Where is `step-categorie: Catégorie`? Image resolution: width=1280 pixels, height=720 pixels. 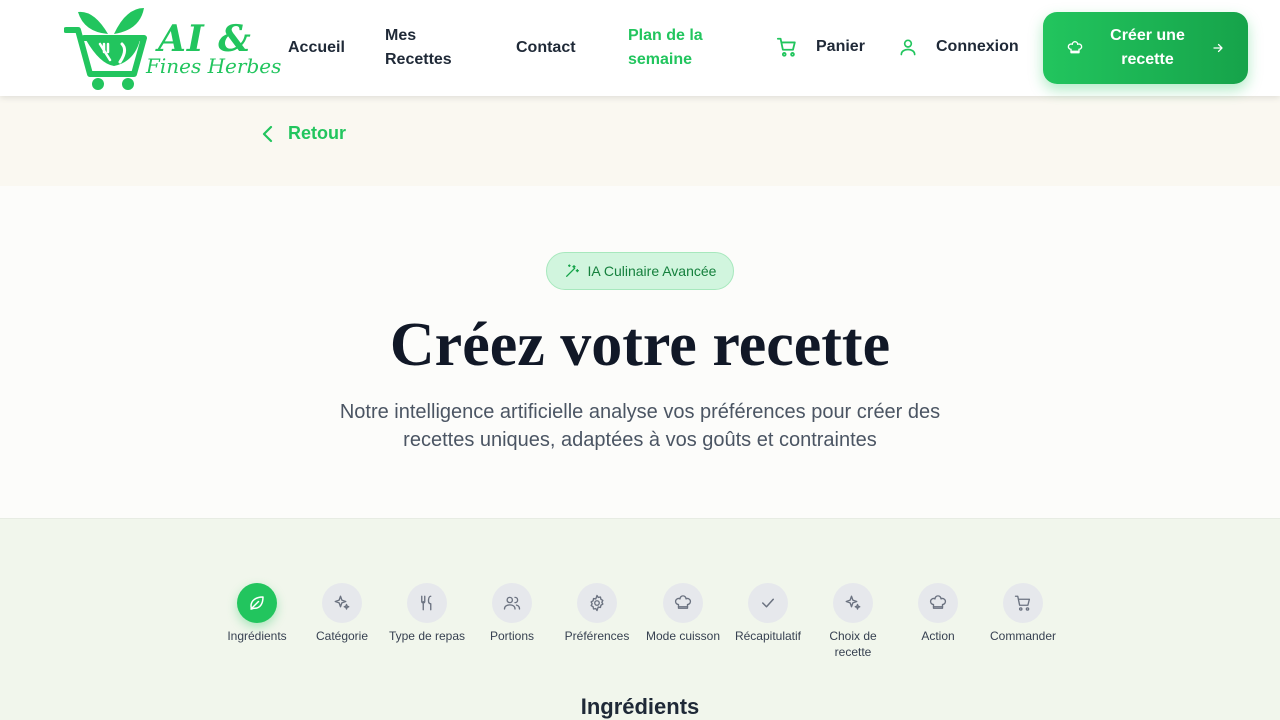 step-categorie: Catégorie is located at coordinates (342, 613).